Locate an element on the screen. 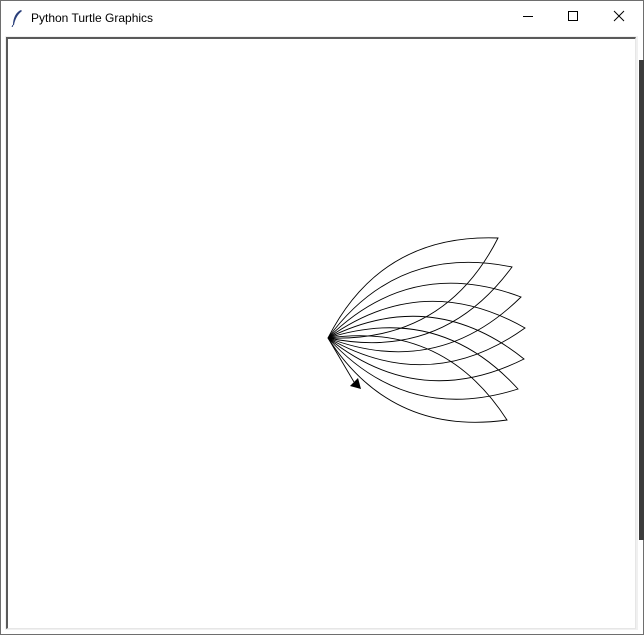 This screenshot has height=635, width=644. window-title: Python Turtle Graphics is located at coordinates (92, 18).